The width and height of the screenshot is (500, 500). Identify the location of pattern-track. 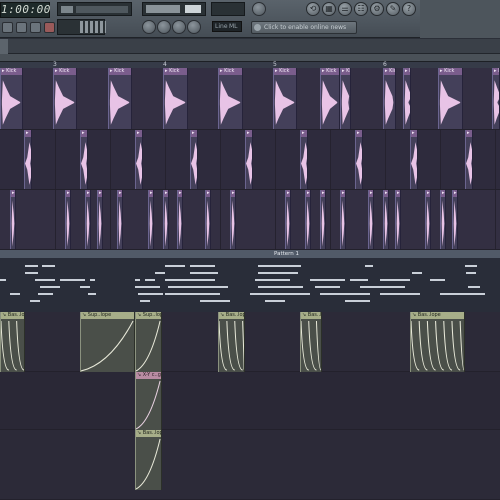
(250, 281).